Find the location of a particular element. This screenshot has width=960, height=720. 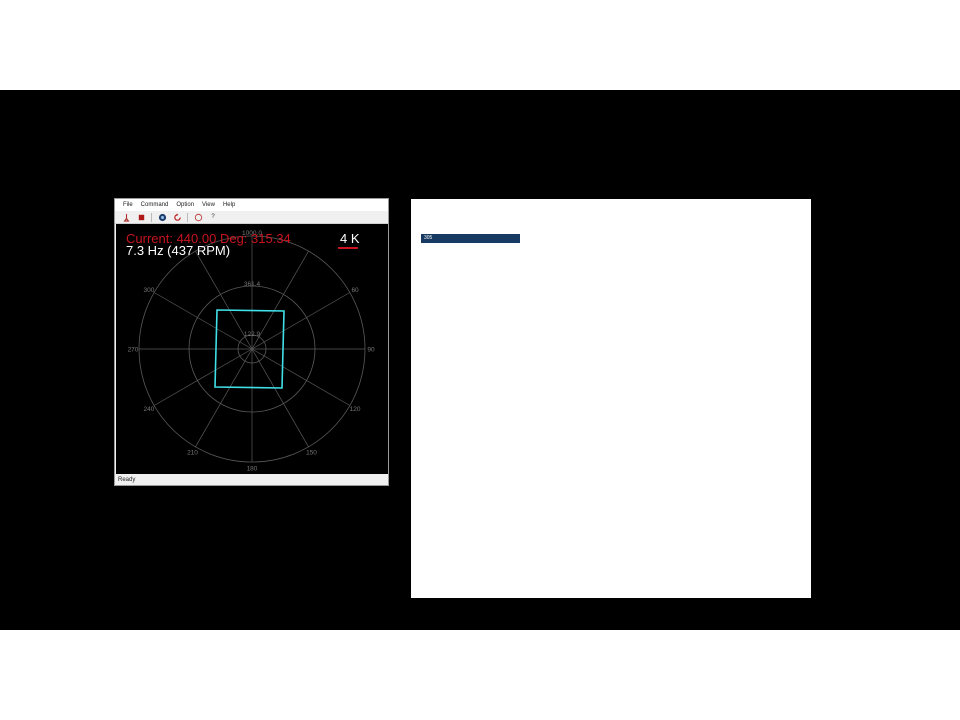

menu-command: Command is located at coordinates (155, 205).